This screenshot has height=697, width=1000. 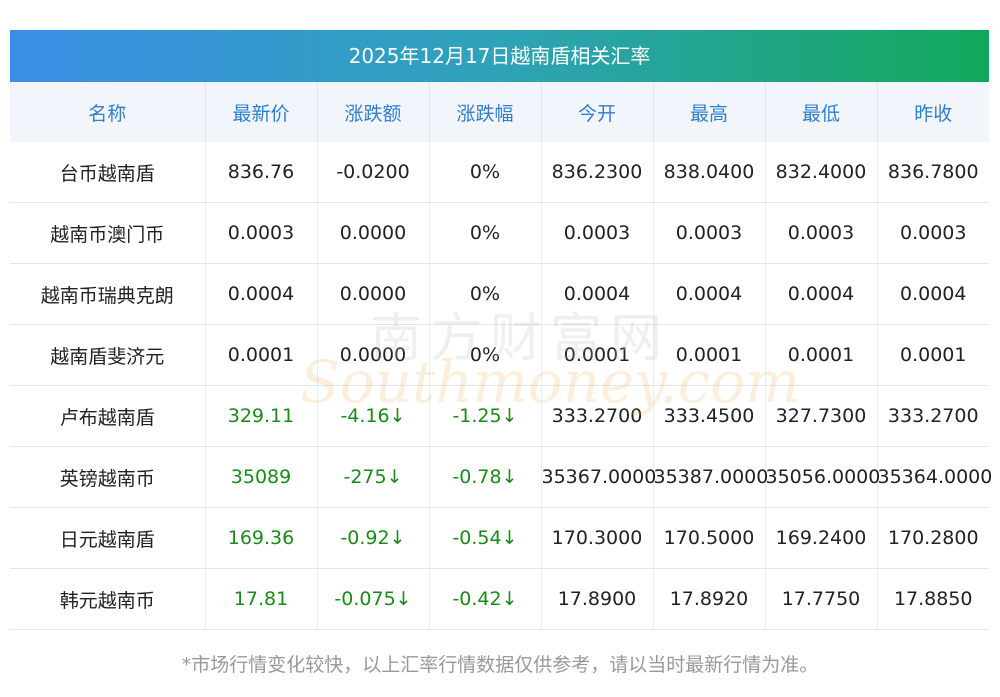 I want to click on cell-change: -0.075↓, so click(x=373, y=599).